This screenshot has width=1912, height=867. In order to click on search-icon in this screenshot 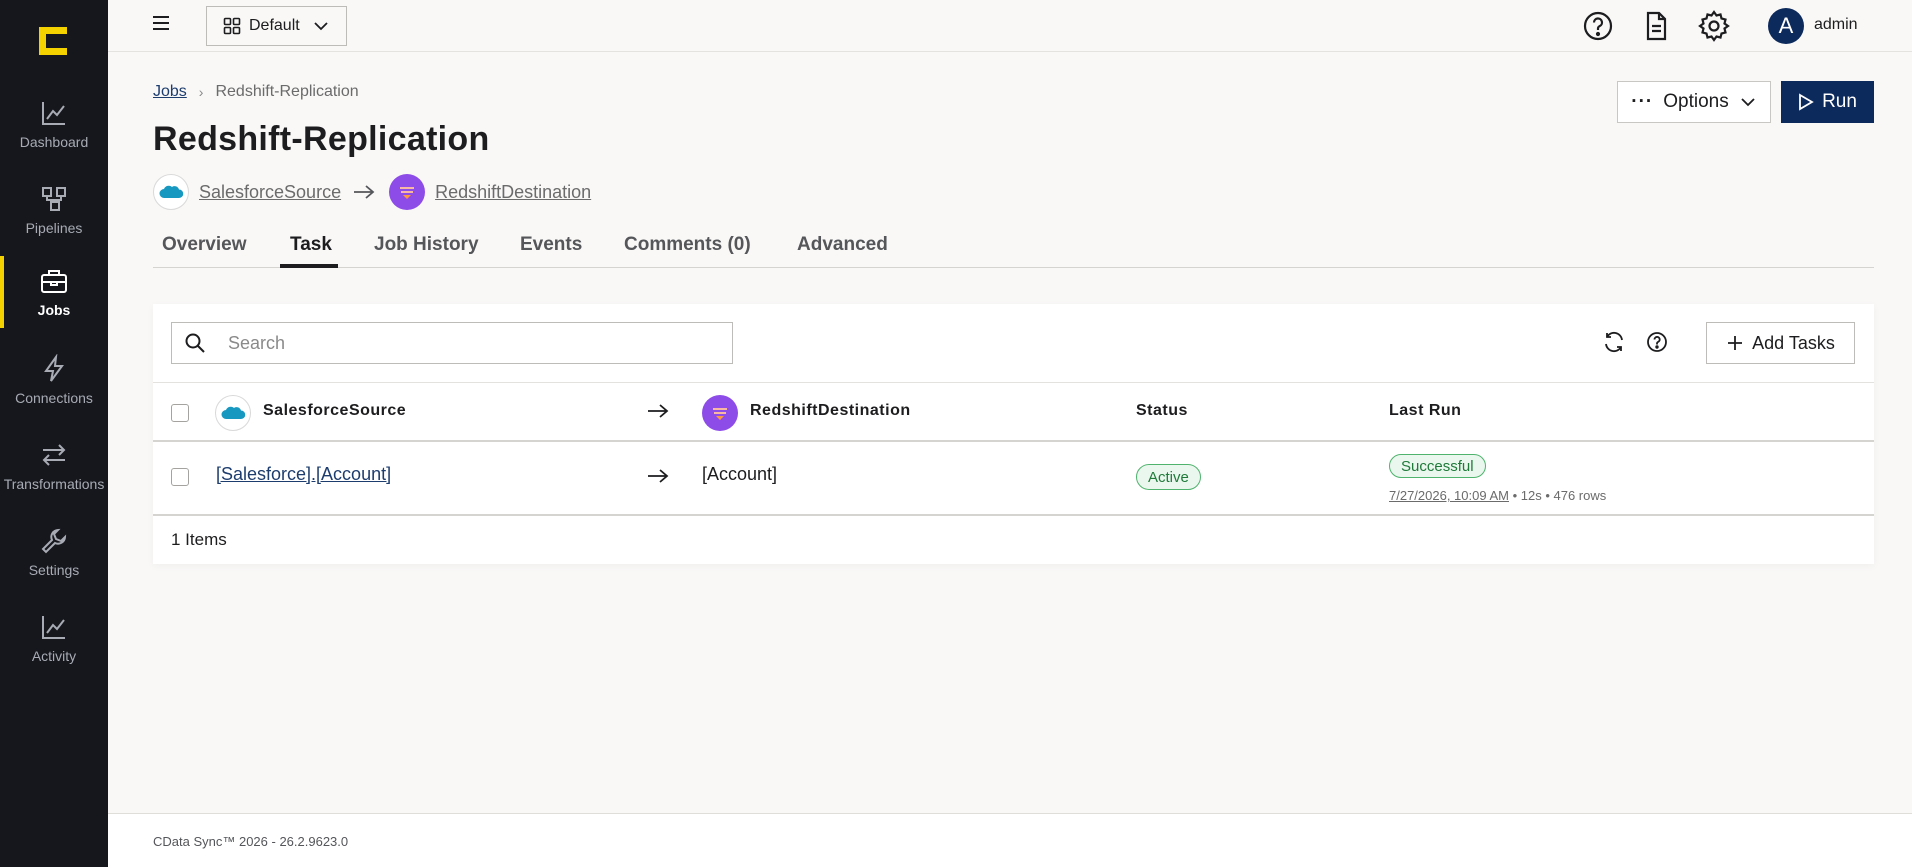, I will do `click(195, 343)`.